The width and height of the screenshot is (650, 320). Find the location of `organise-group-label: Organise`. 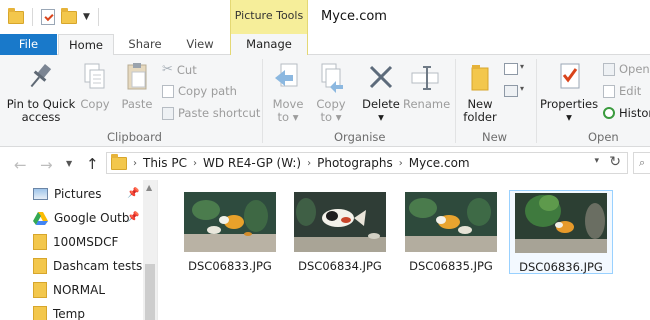

organise-group-label: Organise is located at coordinates (360, 137).